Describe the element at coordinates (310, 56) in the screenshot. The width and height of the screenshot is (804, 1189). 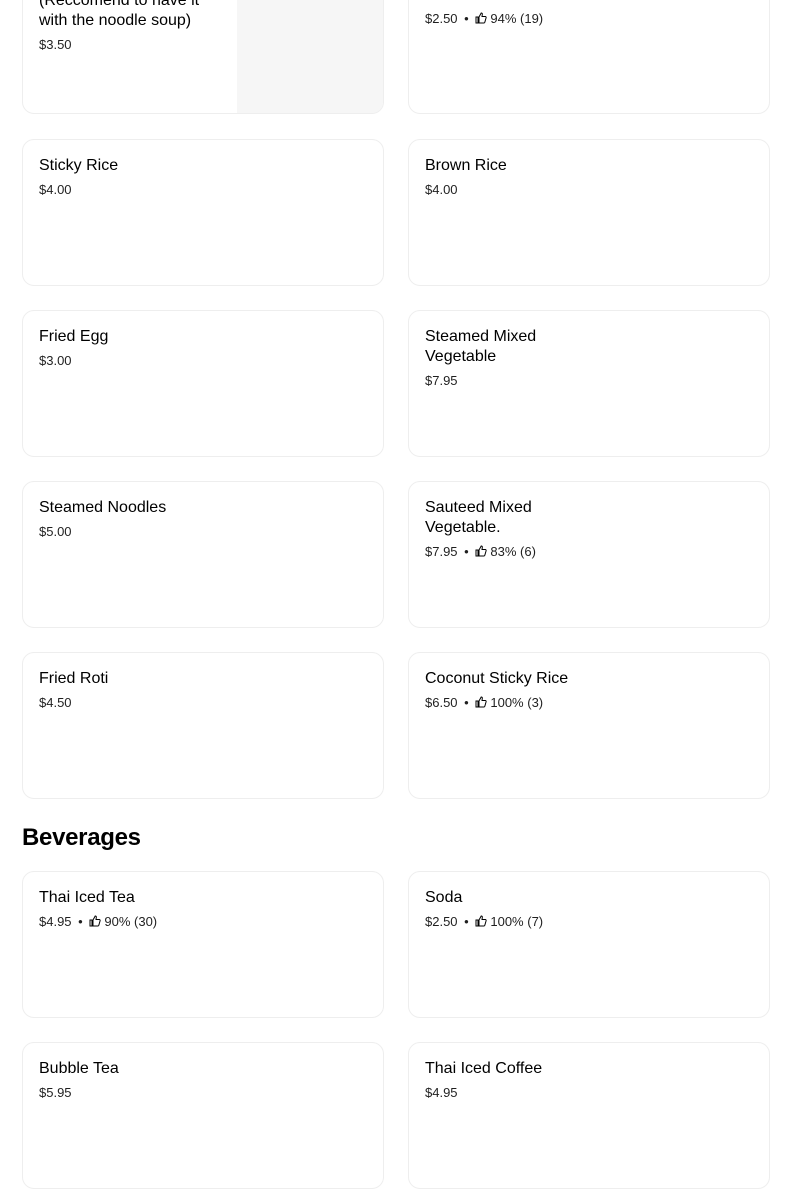
I see `menu-item-image` at that location.